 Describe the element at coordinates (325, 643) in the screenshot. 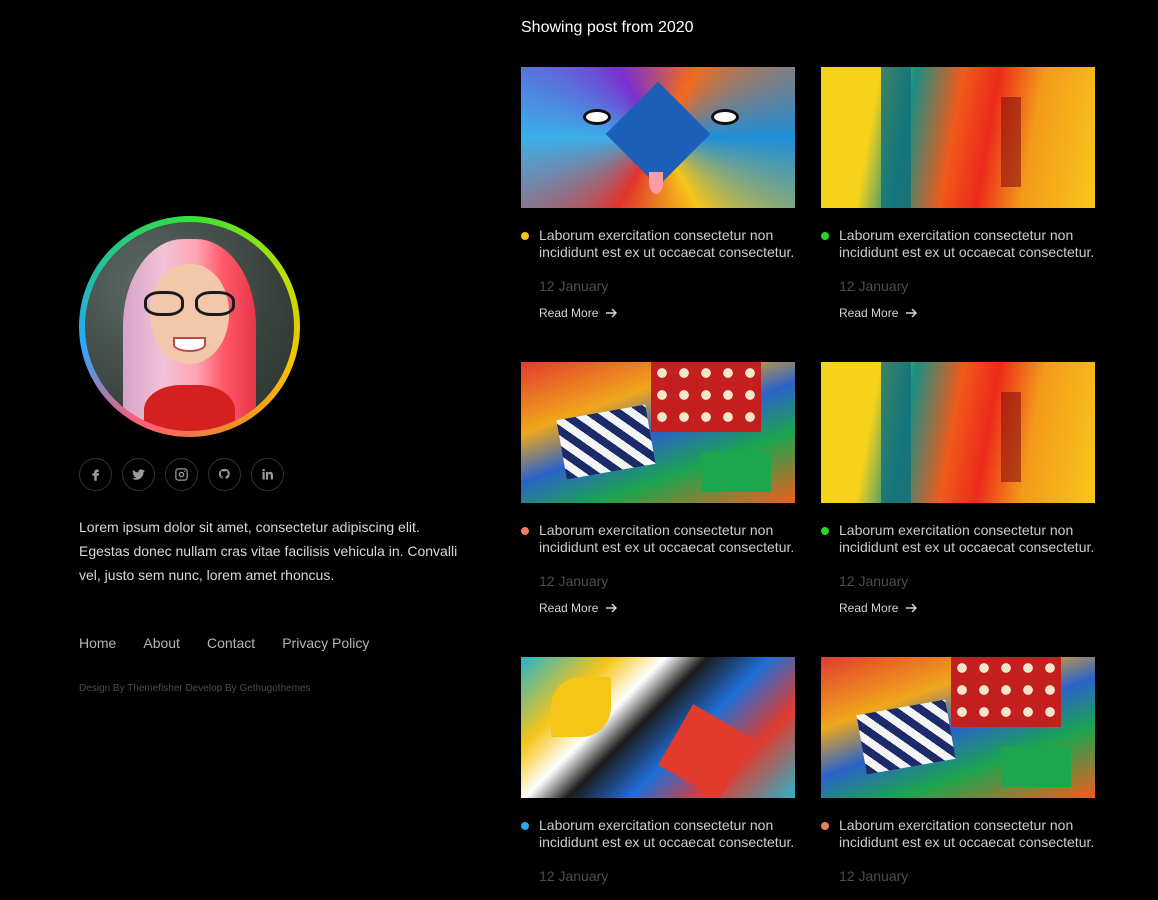

I see `footer-link-privacy-policy: Privacy Policy` at that location.